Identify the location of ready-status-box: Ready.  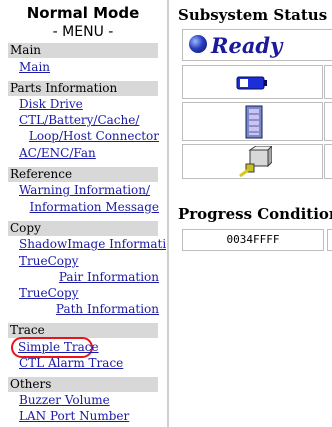
(257, 45).